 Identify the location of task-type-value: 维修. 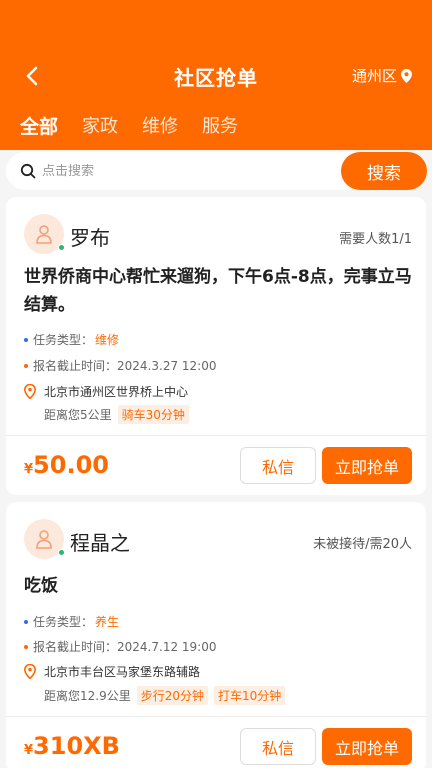
(107, 340).